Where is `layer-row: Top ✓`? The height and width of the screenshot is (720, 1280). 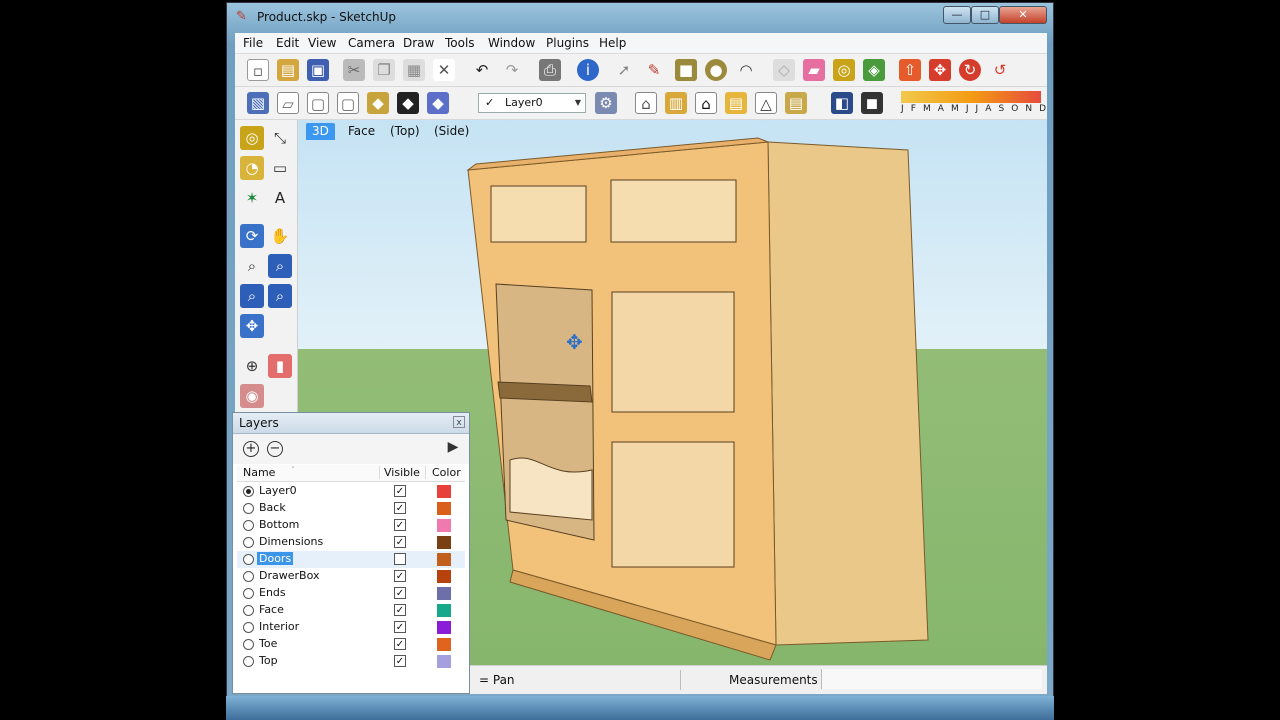 layer-row: Top ✓ is located at coordinates (351, 661).